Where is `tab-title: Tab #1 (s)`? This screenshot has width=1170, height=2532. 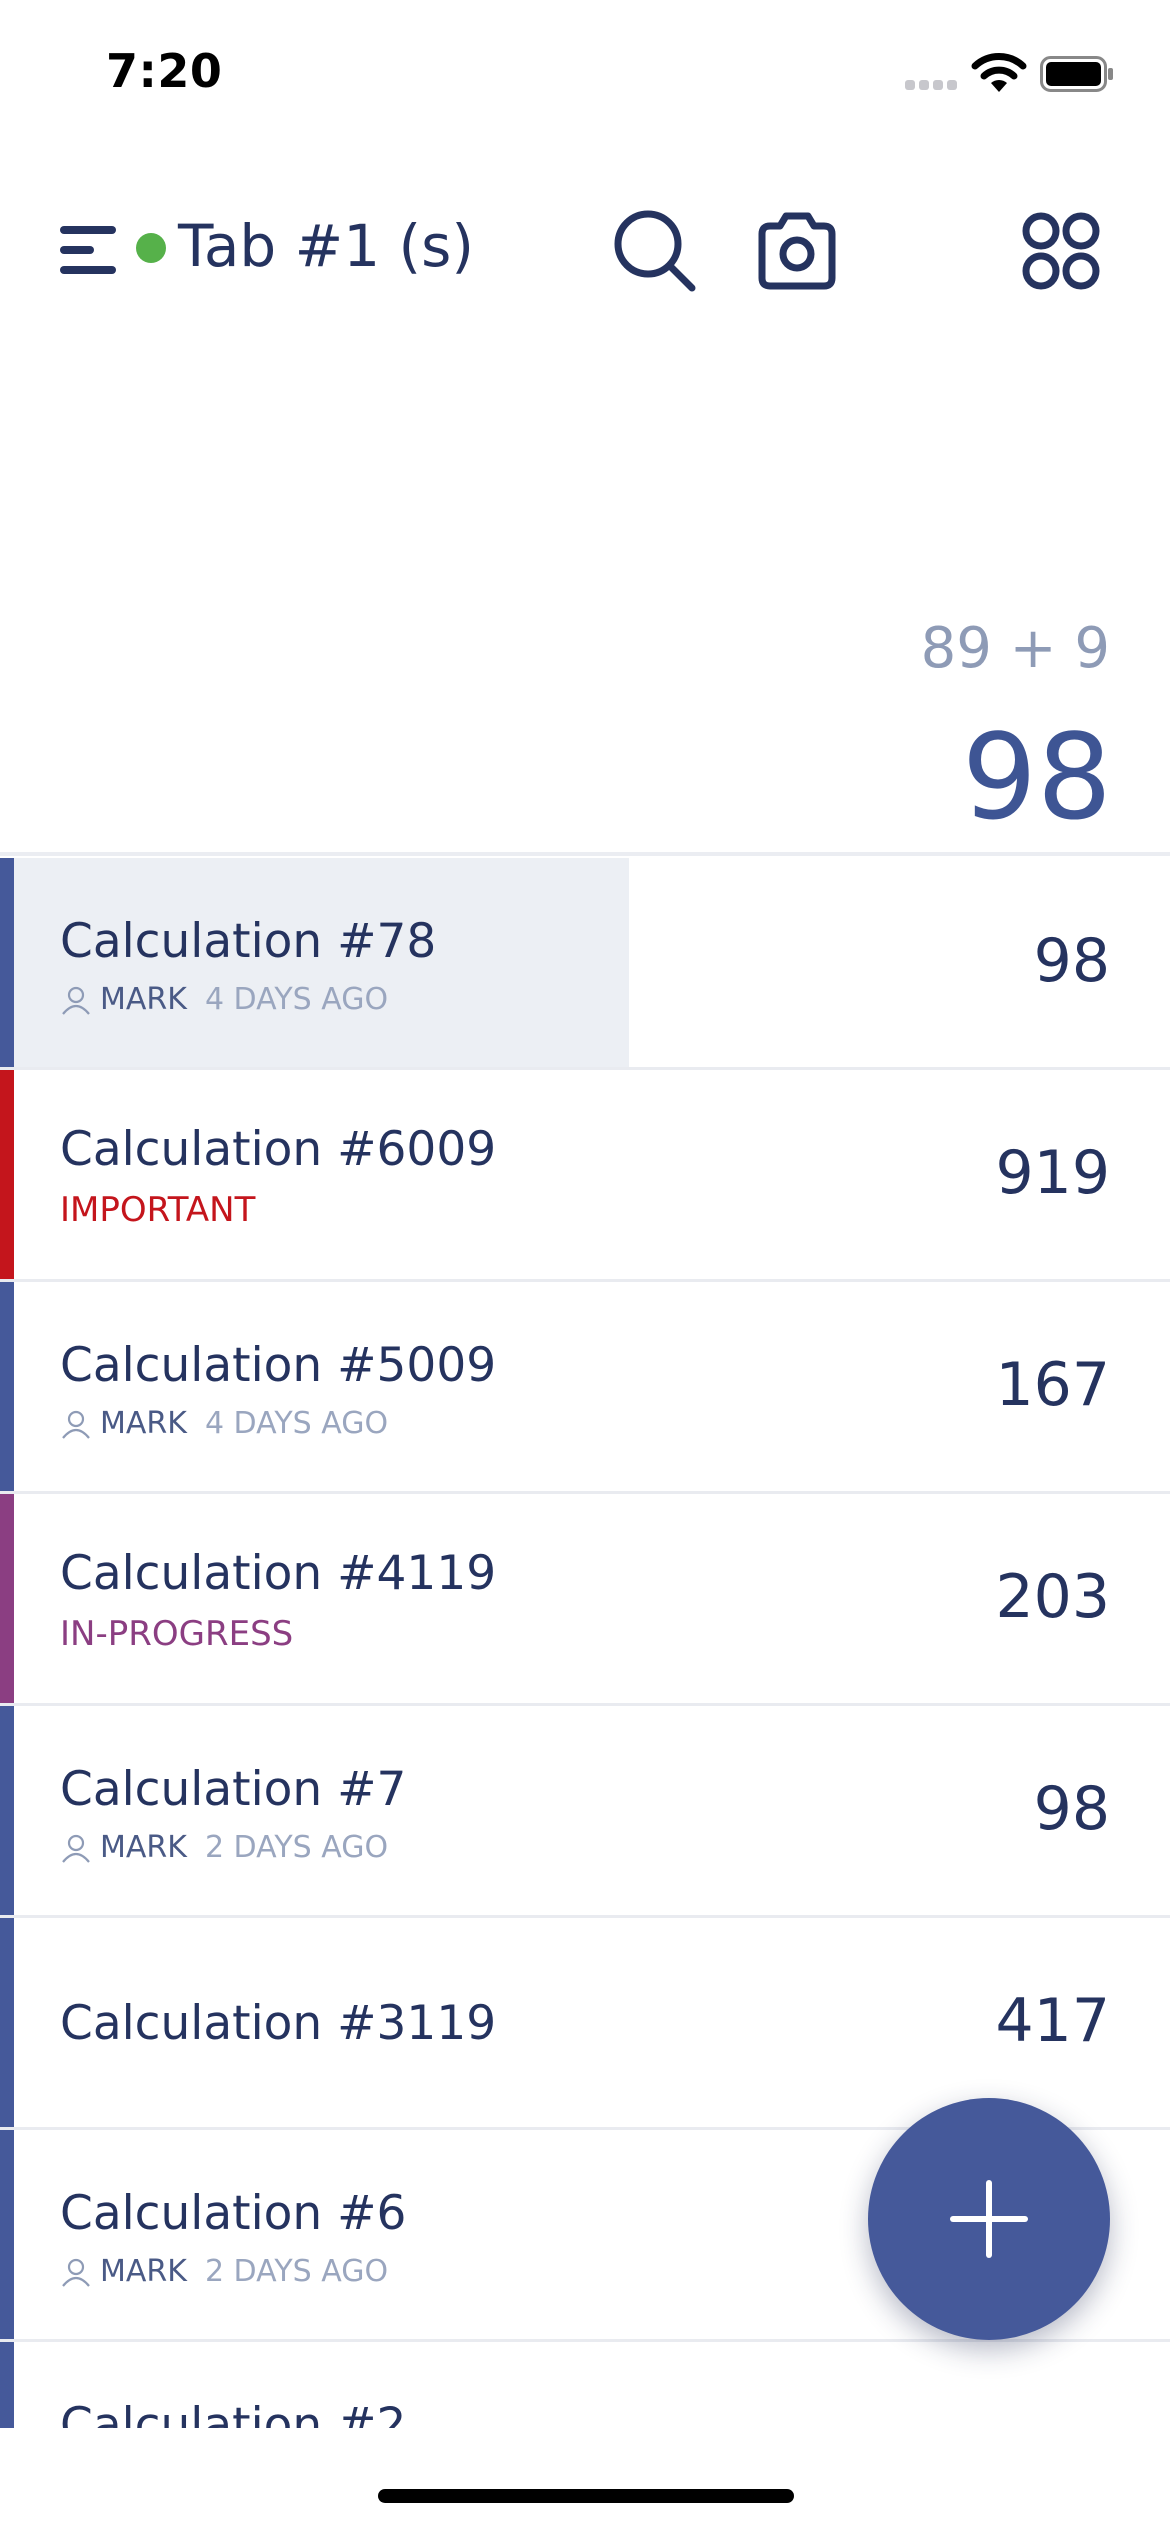
tab-title: Tab #1 (s) is located at coordinates (326, 246).